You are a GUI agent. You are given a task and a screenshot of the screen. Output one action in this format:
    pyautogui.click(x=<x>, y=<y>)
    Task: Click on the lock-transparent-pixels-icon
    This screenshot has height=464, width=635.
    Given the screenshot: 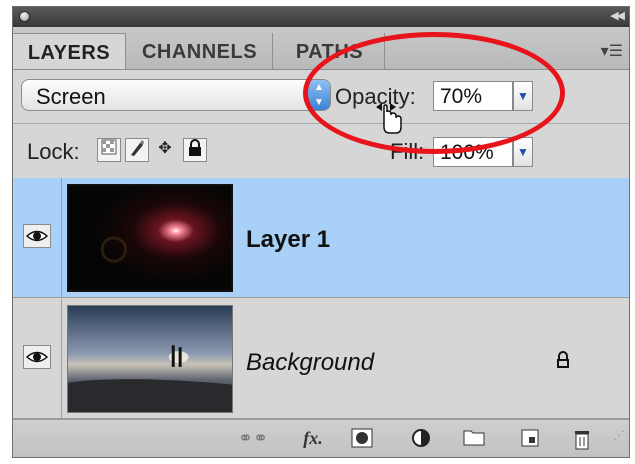 What is the action you would take?
    pyautogui.click(x=109, y=150)
    